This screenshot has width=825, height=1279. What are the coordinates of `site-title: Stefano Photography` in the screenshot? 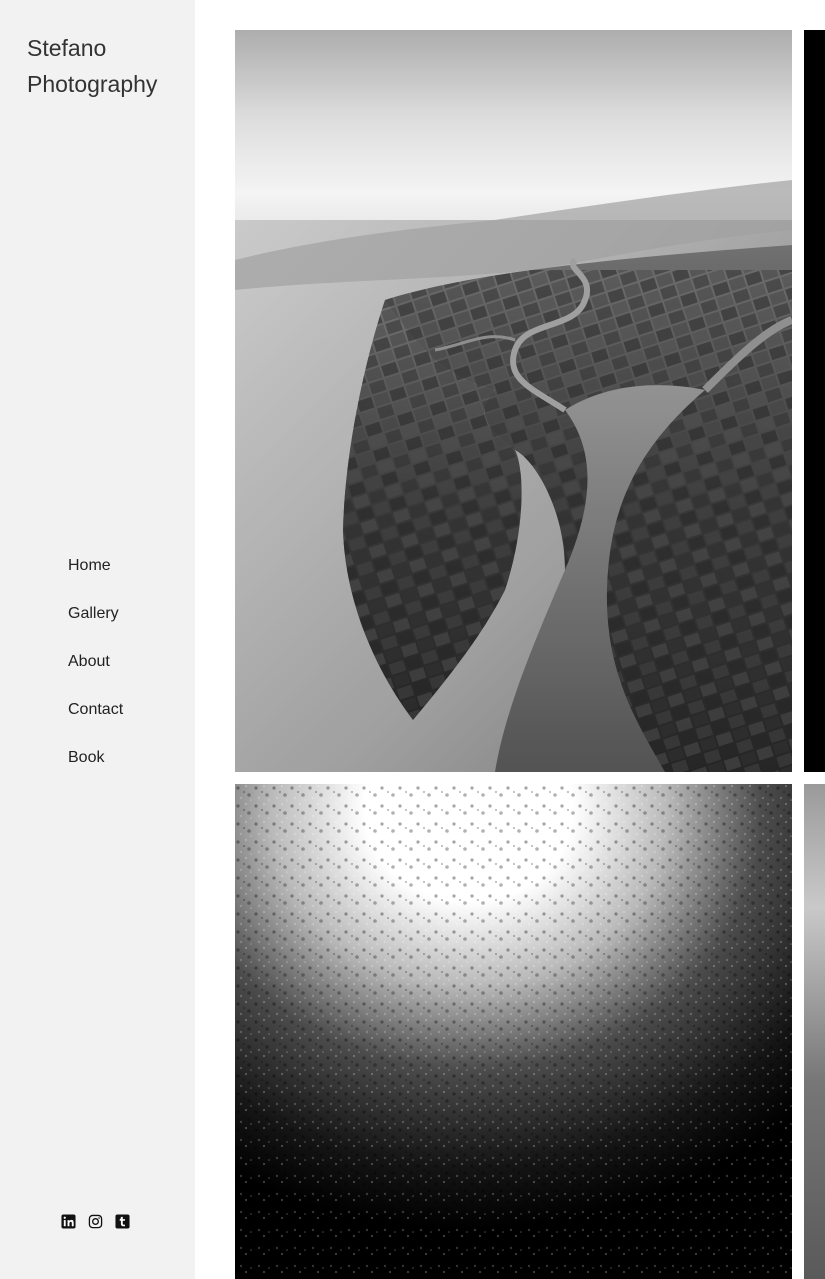 It's located at (109, 66).